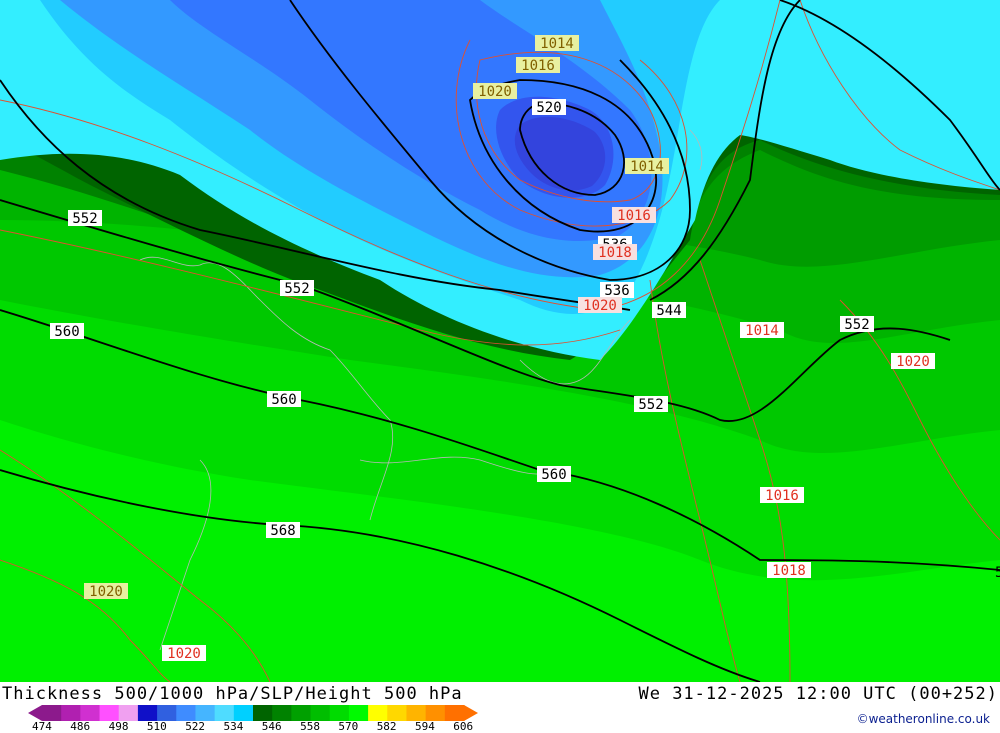 The image size is (1000, 733). What do you see at coordinates (923, 719) in the screenshot?
I see `credit-link: ©weatheronline.co.uk` at bounding box center [923, 719].